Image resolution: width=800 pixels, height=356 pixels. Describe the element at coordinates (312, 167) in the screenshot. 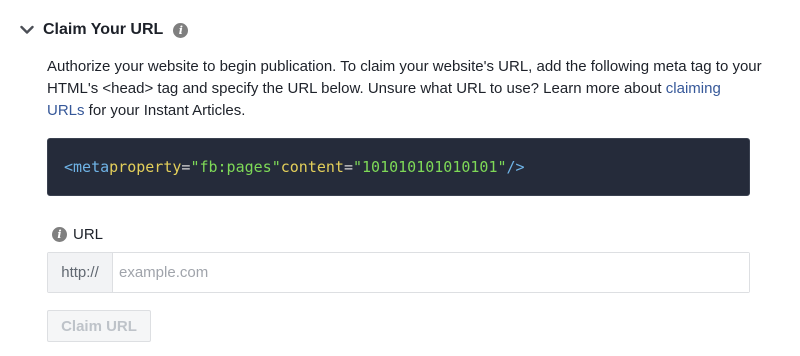

I see `code-attr-content: content` at that location.